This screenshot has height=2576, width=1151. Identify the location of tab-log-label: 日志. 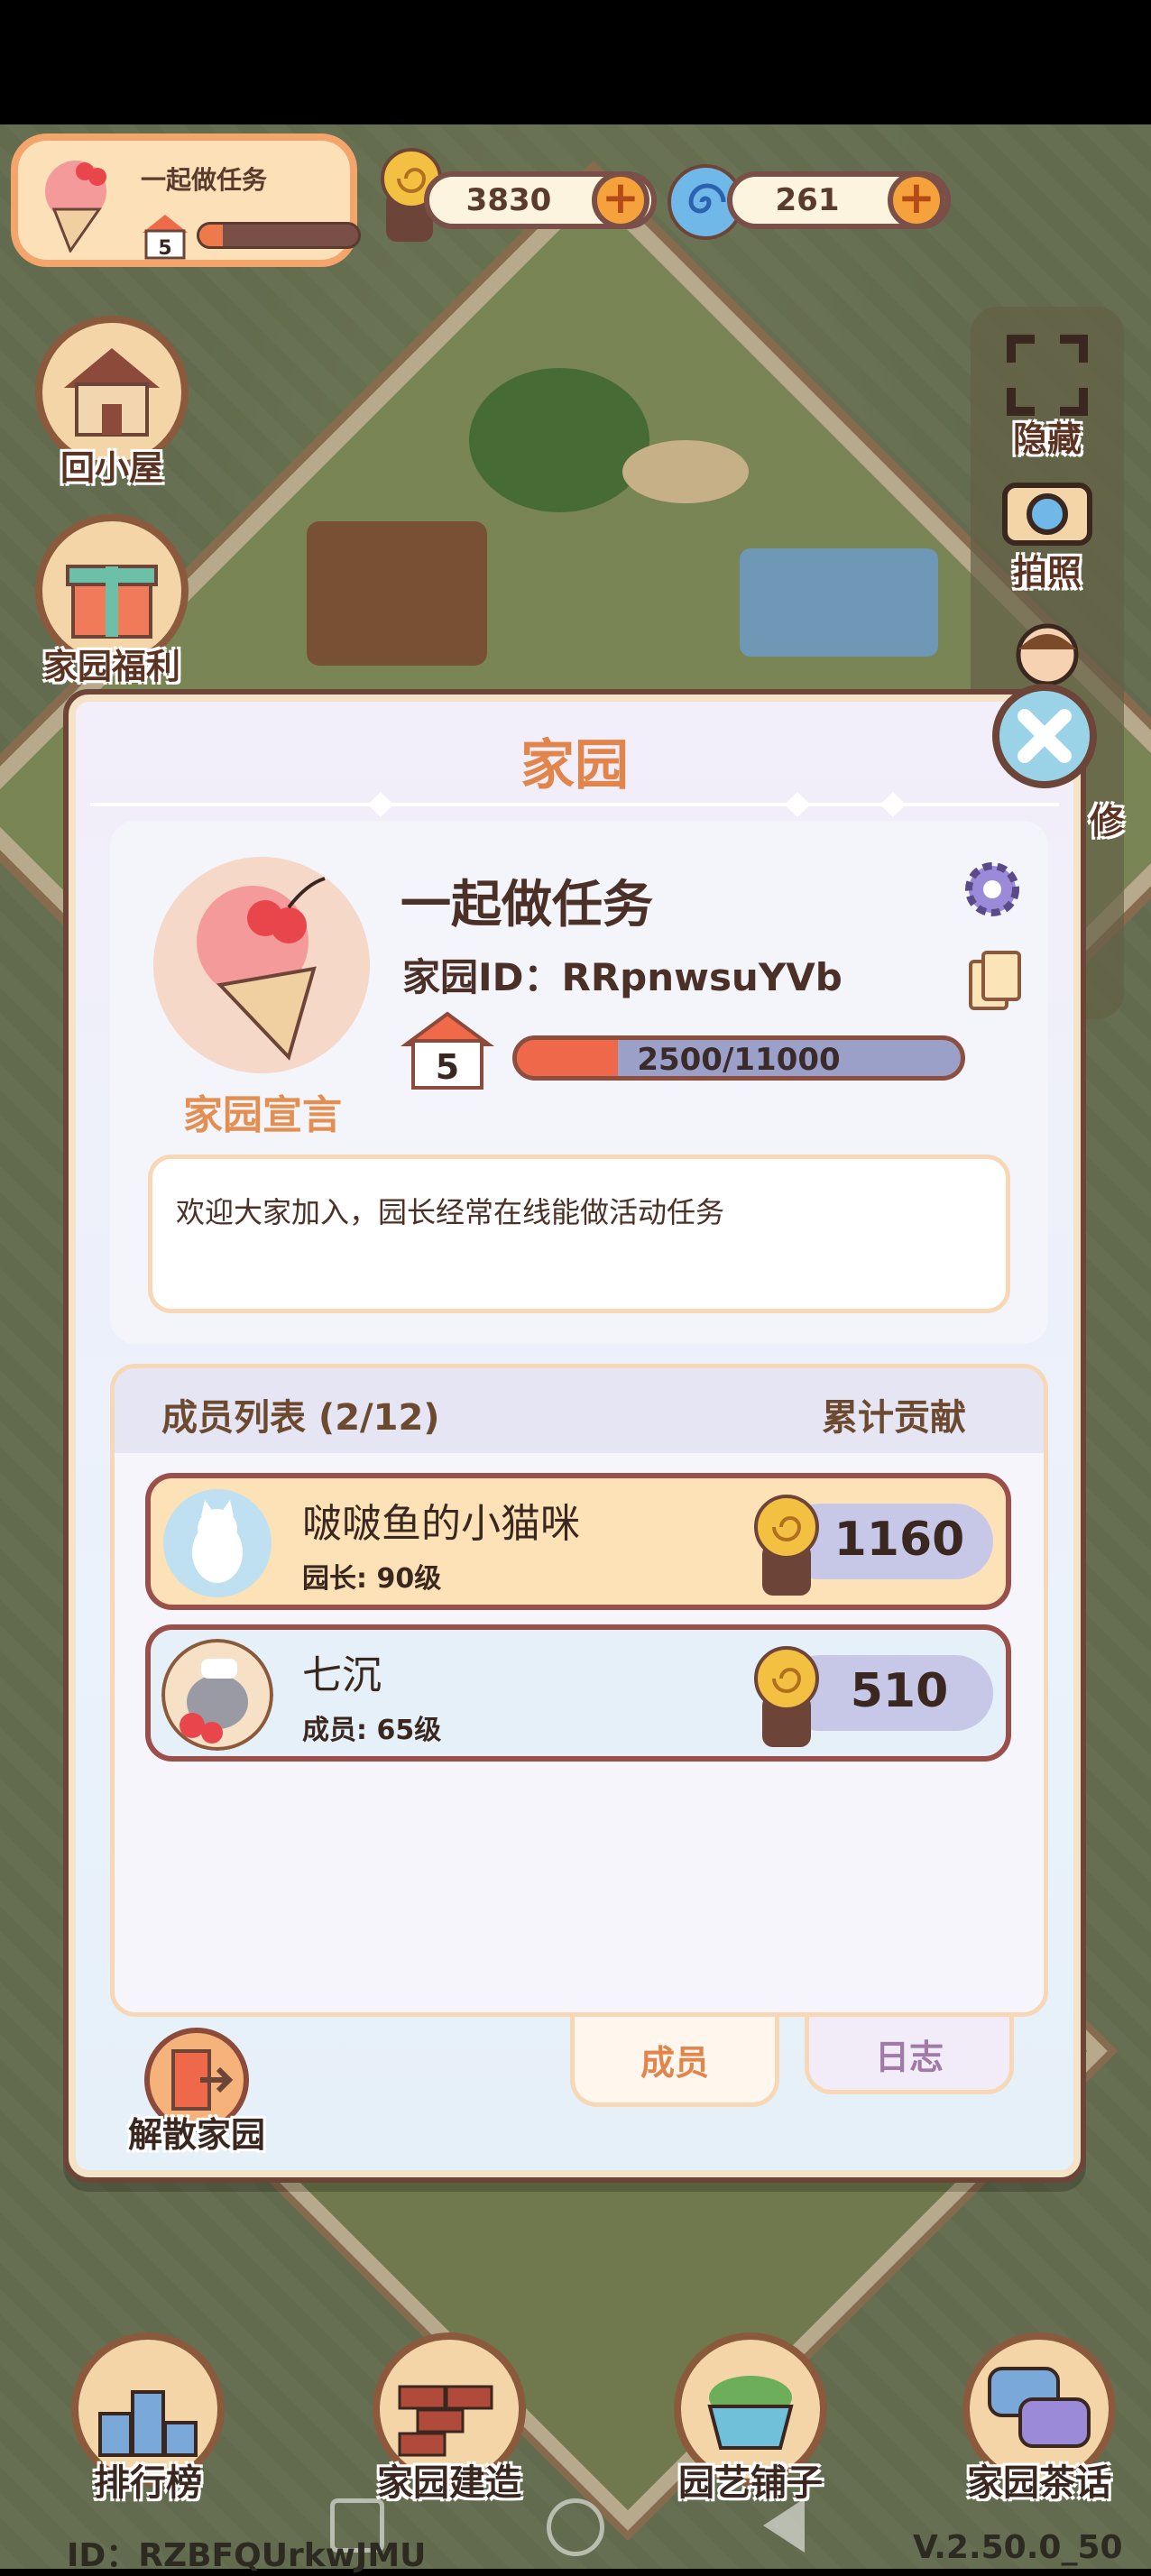
(909, 2057).